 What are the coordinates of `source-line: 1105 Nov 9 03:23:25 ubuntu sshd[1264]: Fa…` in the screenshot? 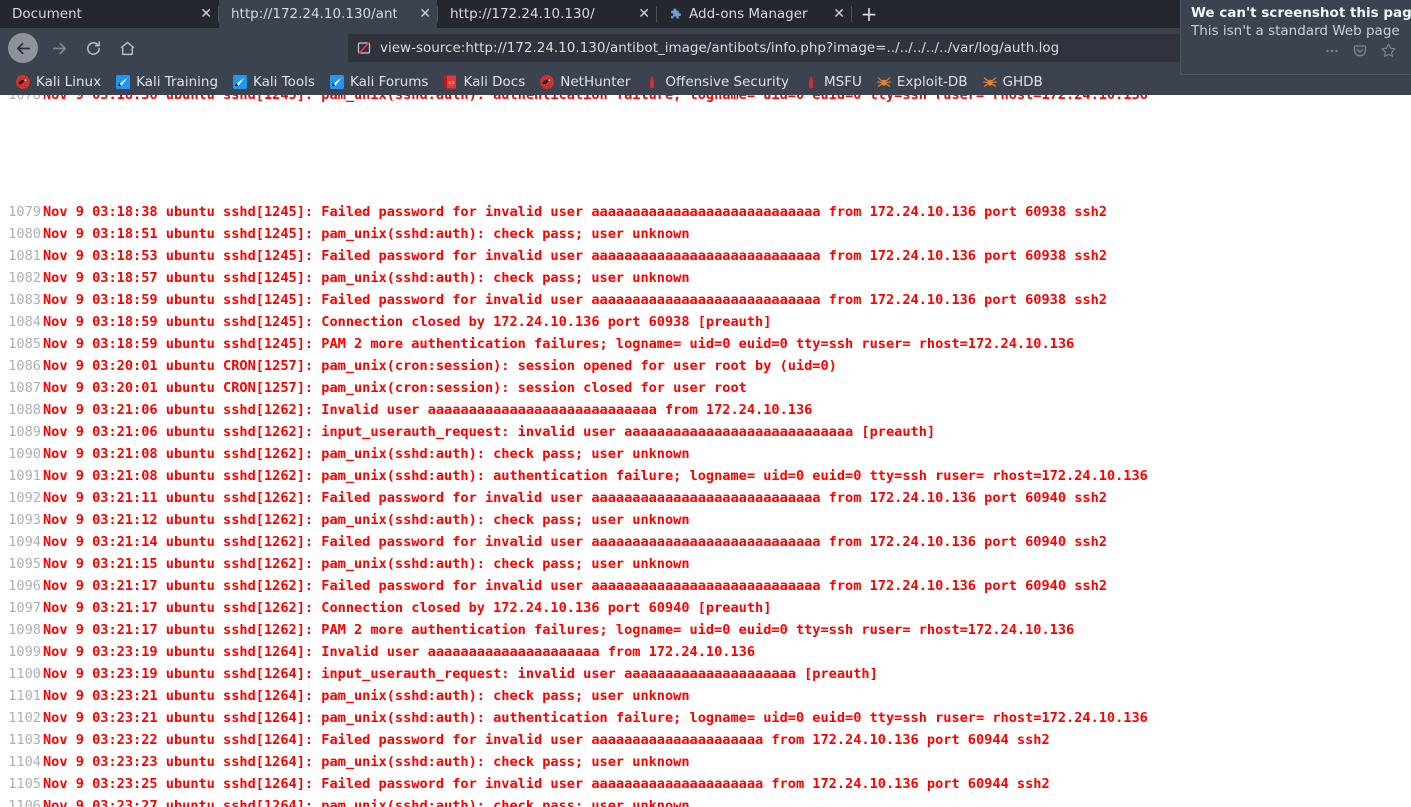 It's located at (574, 784).